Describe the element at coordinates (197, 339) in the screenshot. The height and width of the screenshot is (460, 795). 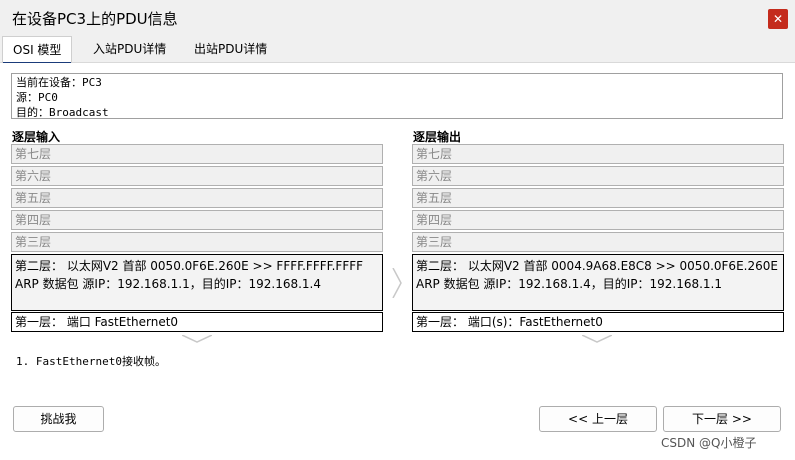
I see `in-down-arrow-icon` at that location.